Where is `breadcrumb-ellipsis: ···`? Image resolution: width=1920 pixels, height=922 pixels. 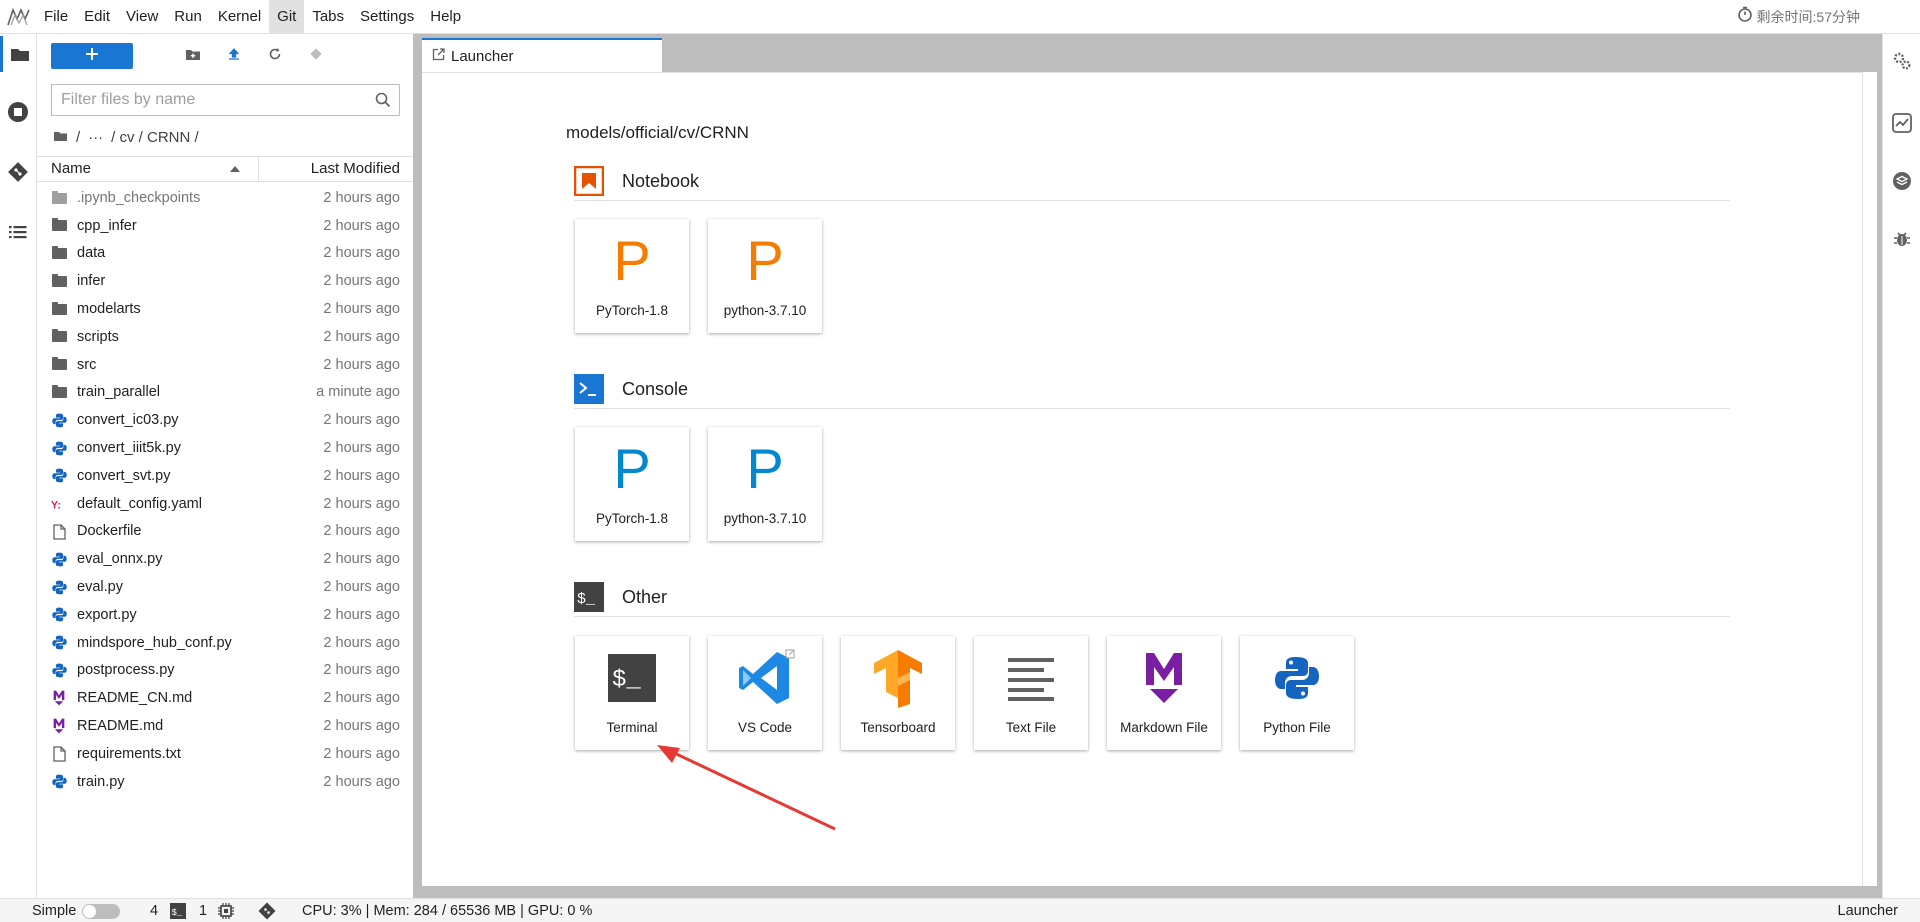
breadcrumb-ellipsis: ··· is located at coordinates (95, 137).